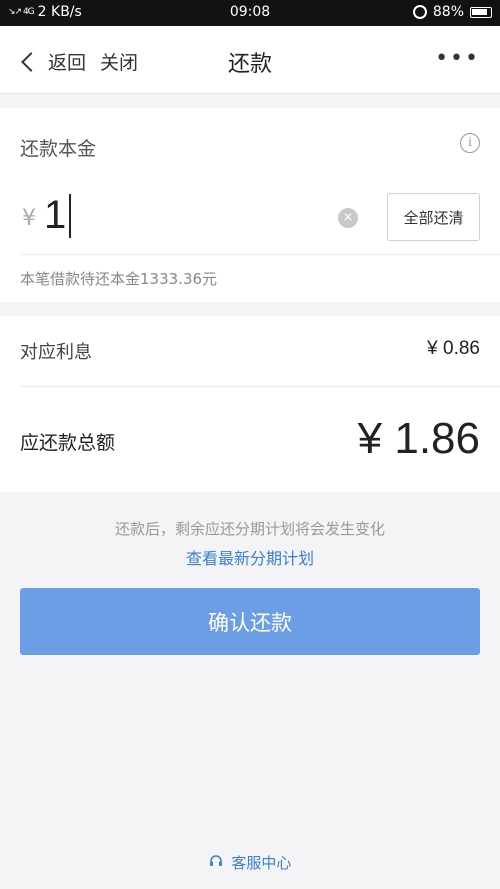  What do you see at coordinates (29, 218) in the screenshot?
I see `currency-symbol: ¥` at bounding box center [29, 218].